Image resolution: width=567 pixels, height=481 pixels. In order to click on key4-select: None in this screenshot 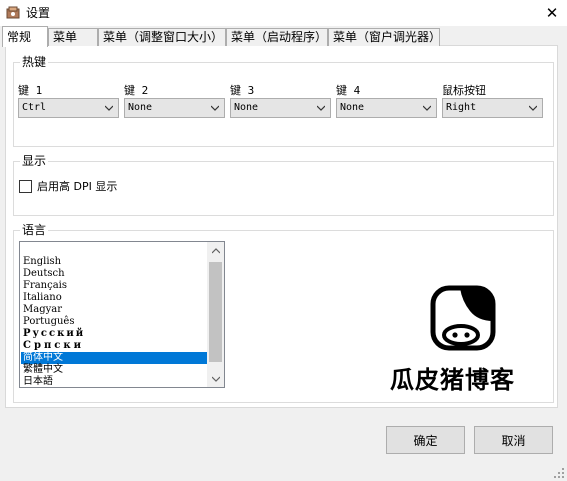, I will do `click(386, 108)`.